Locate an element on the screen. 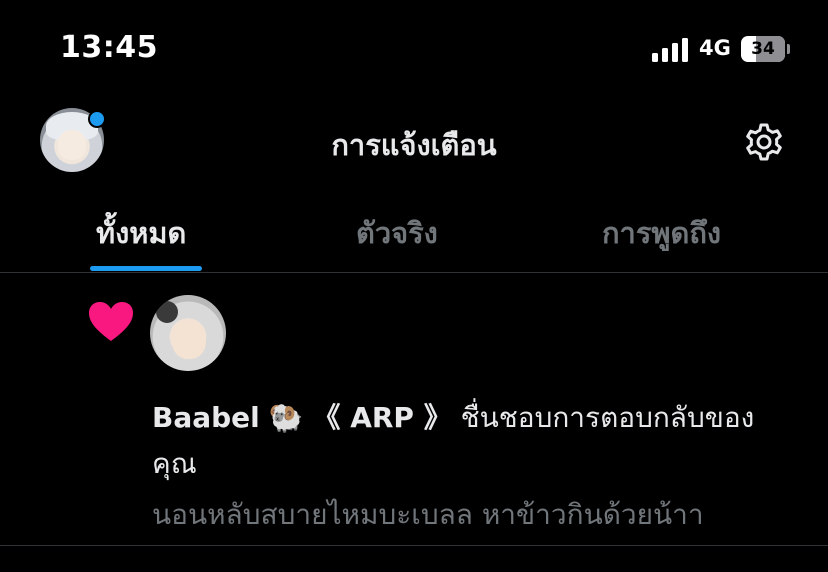 This screenshot has width=828, height=572. user-name: Baabel is located at coordinates (206, 417).